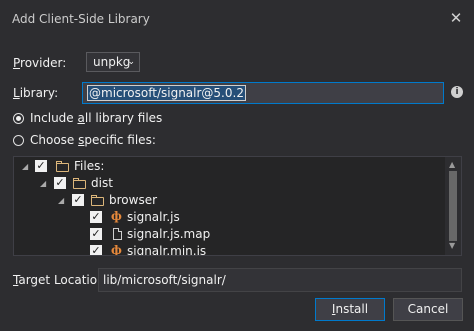  I want to click on cancel-button: Cancel, so click(428, 309).